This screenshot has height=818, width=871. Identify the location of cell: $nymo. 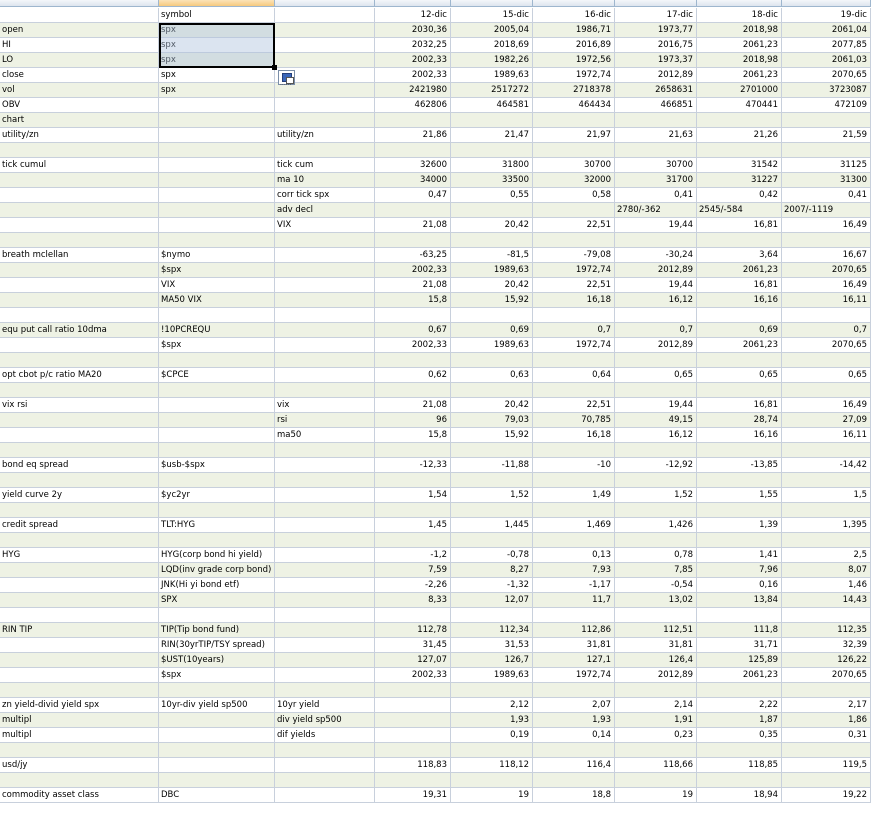
(217, 255).